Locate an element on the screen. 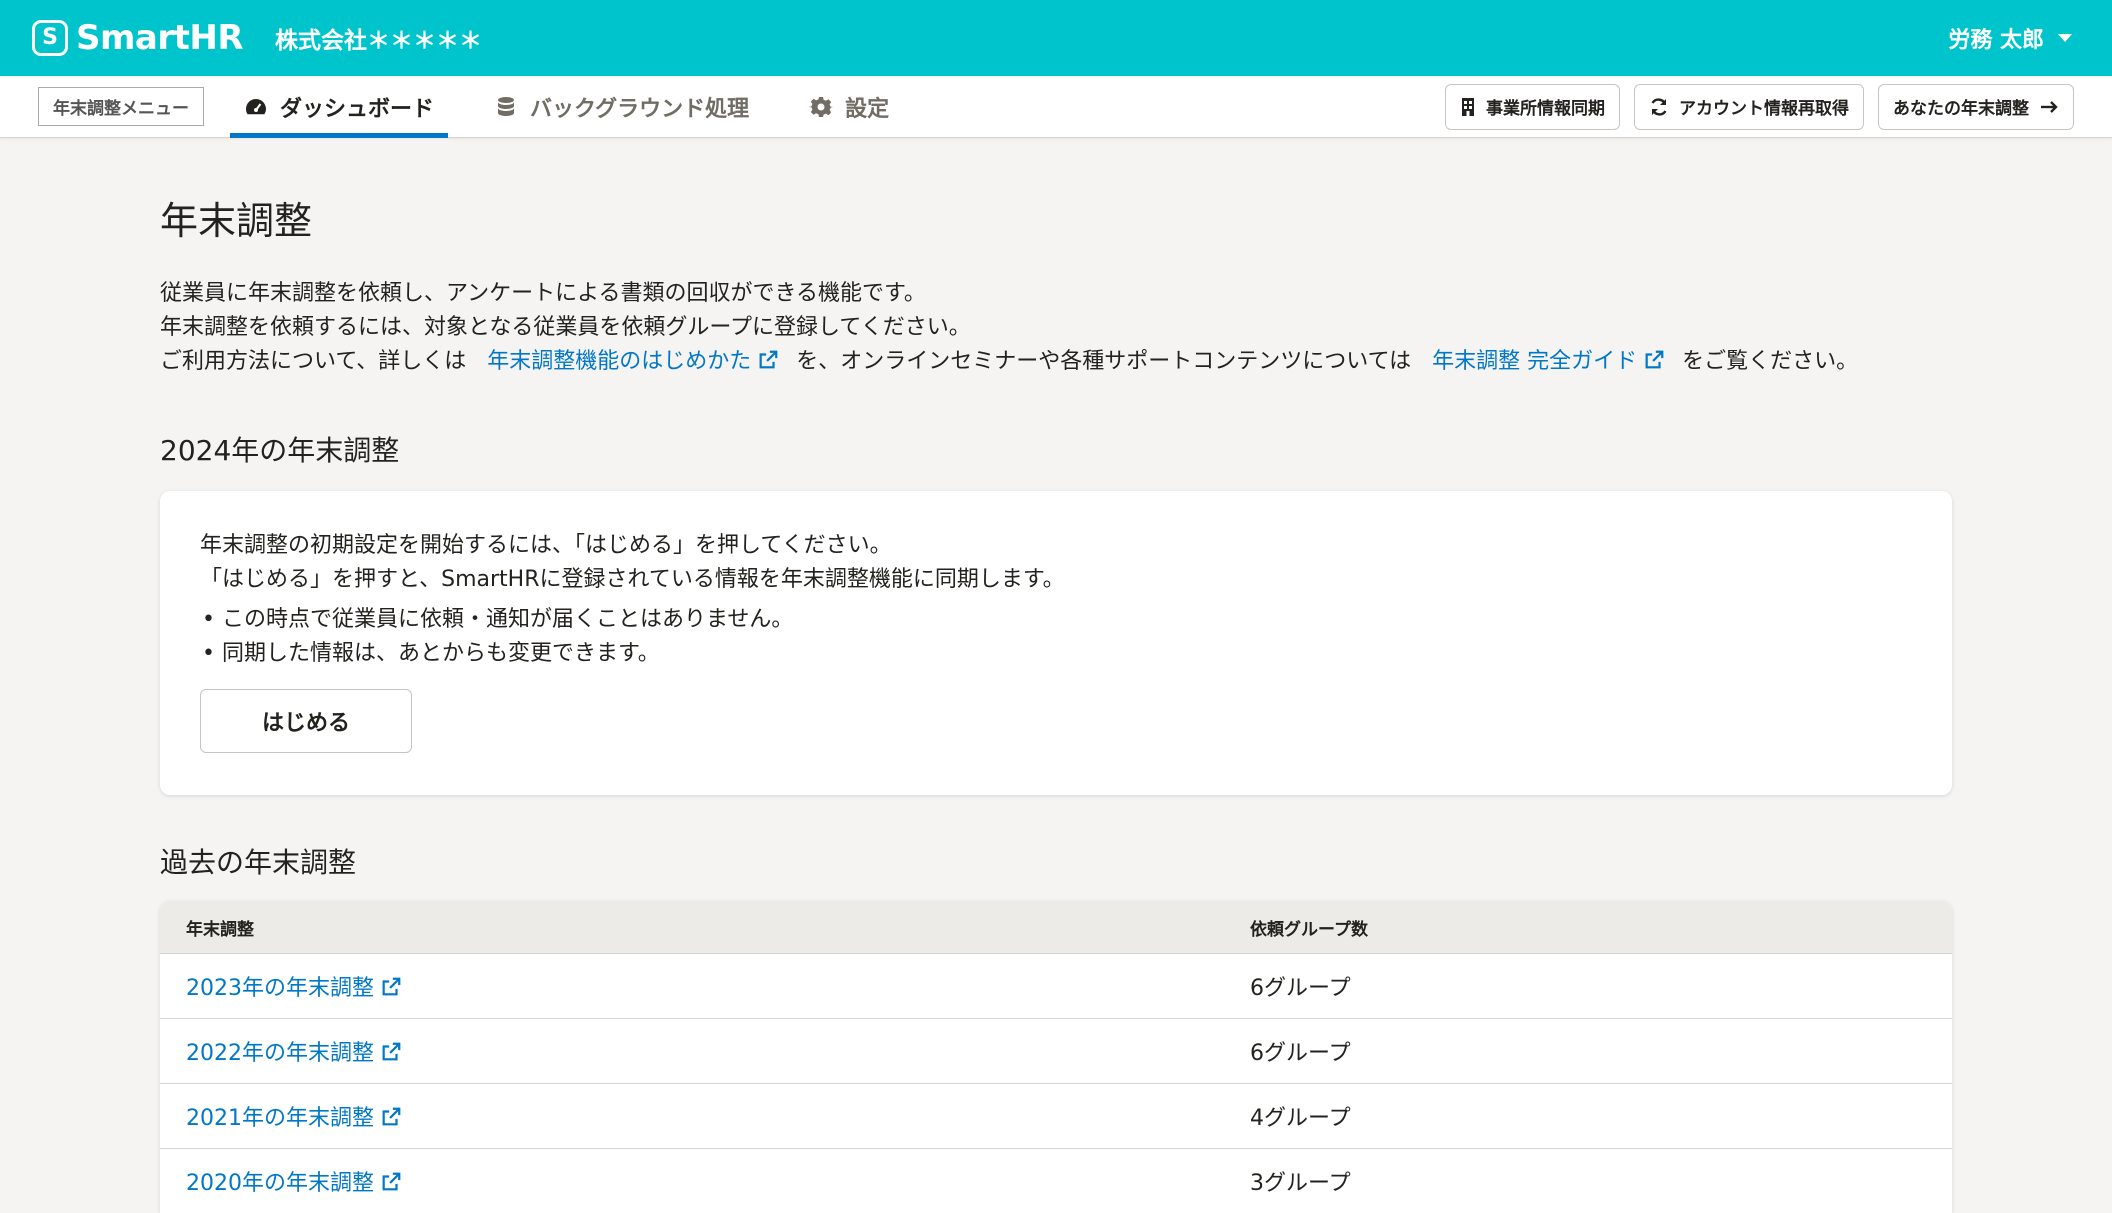 The height and width of the screenshot is (1213, 2112). refresh-icon is located at coordinates (1659, 106).